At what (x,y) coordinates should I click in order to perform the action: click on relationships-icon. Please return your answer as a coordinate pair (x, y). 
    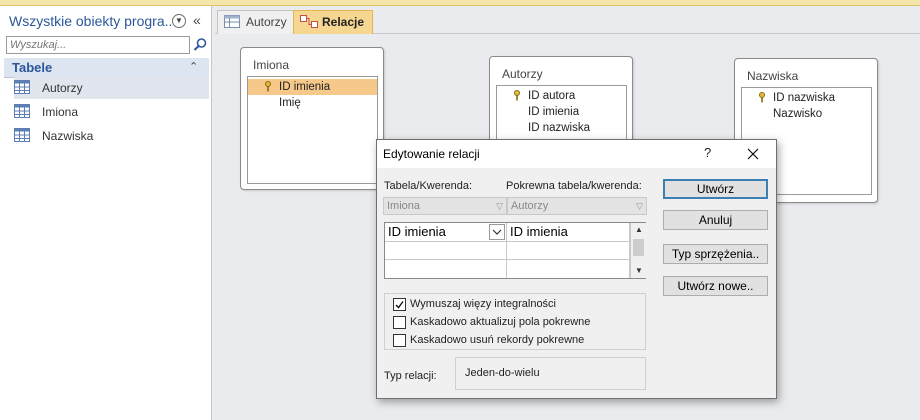
    Looking at the image, I should click on (309, 21).